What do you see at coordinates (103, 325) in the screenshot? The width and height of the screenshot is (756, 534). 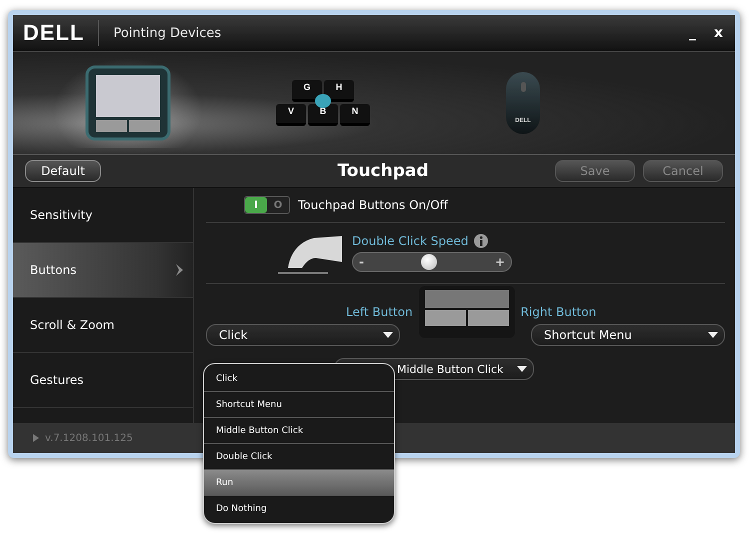 I see `sidebar-item: Scroll & Zoom` at bounding box center [103, 325].